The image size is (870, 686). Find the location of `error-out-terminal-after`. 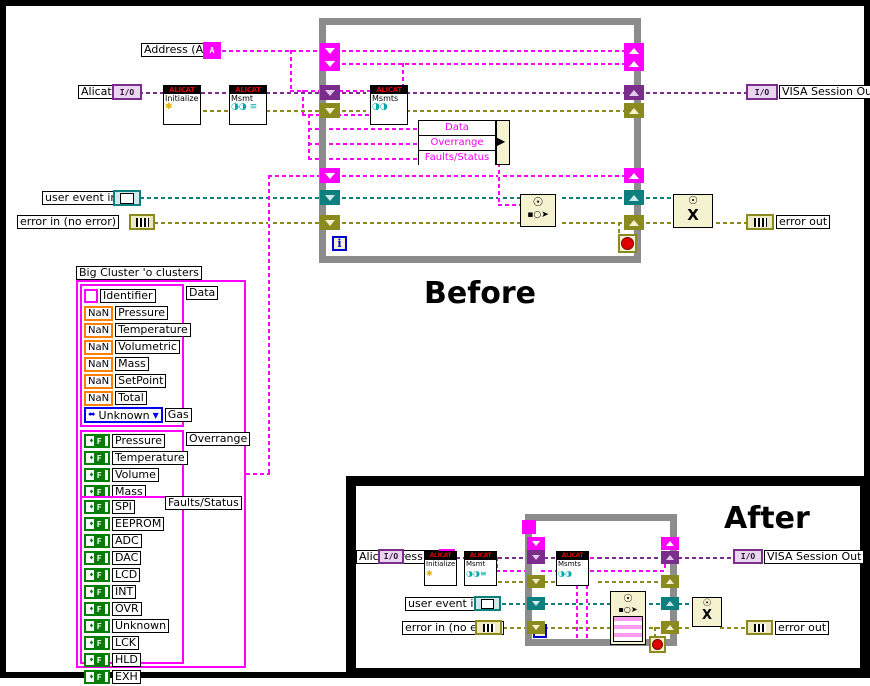

error-out-terminal-after is located at coordinates (759, 627).